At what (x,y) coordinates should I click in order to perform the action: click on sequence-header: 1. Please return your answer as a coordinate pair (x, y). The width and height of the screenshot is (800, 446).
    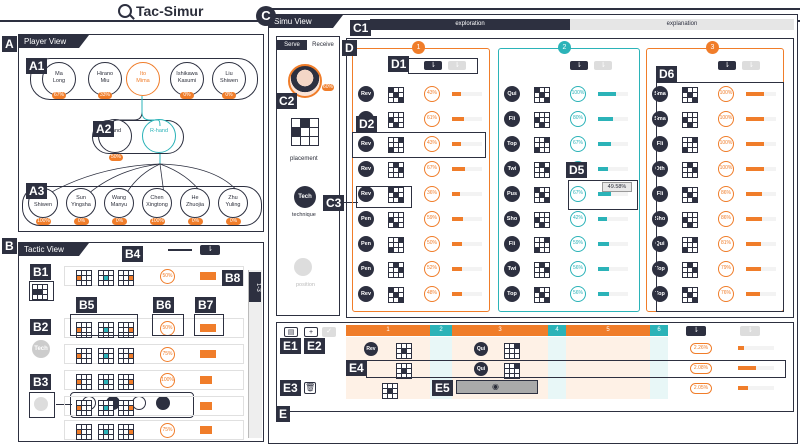
    Looking at the image, I should click on (388, 330).